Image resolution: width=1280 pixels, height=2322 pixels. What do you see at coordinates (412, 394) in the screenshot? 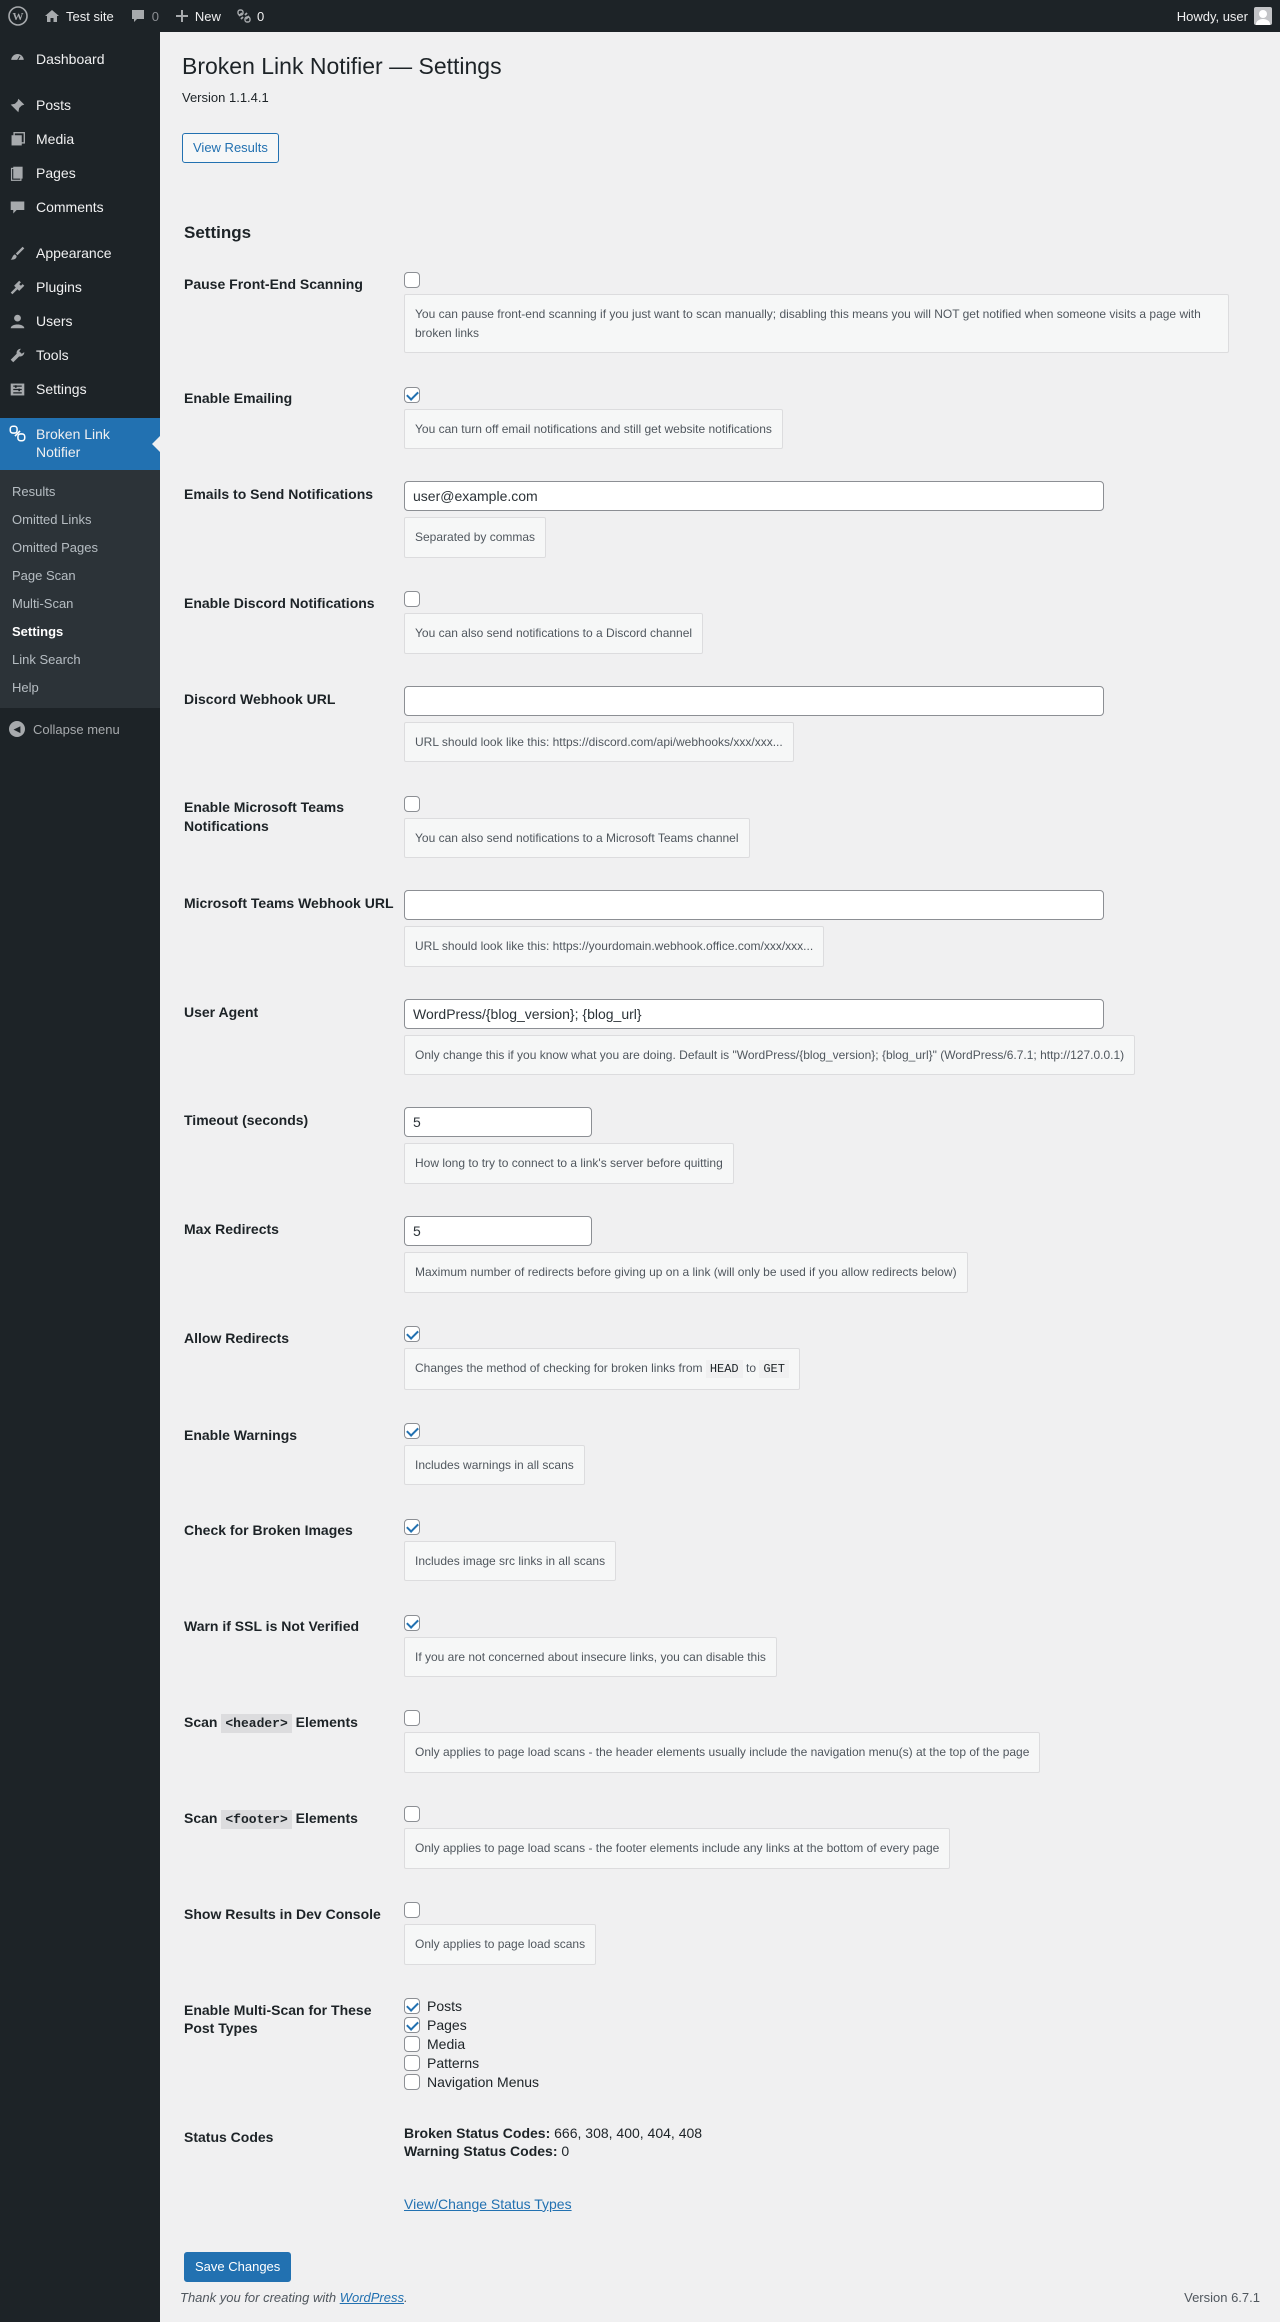
I see `enable-emailing-checkbox` at bounding box center [412, 394].